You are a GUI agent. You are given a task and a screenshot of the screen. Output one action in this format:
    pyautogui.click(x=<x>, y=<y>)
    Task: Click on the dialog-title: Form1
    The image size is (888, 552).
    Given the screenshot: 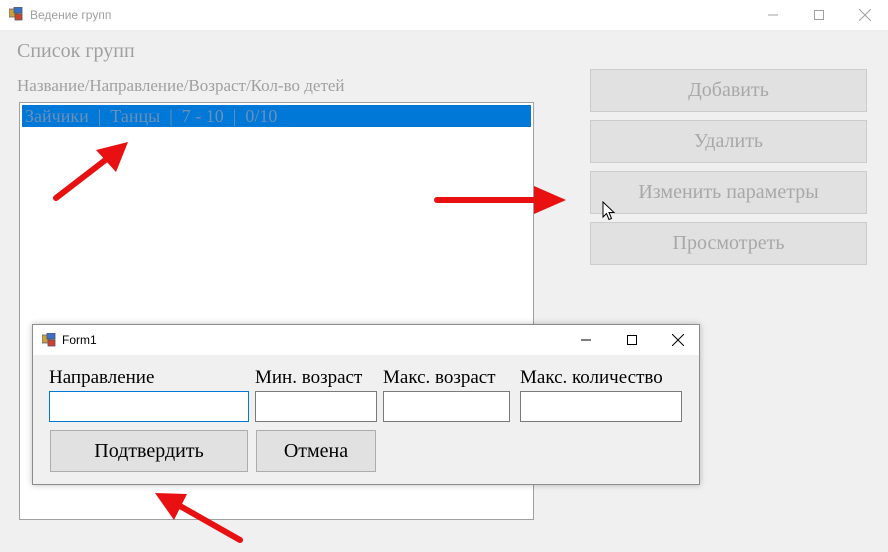 What is the action you would take?
    pyautogui.click(x=79, y=340)
    